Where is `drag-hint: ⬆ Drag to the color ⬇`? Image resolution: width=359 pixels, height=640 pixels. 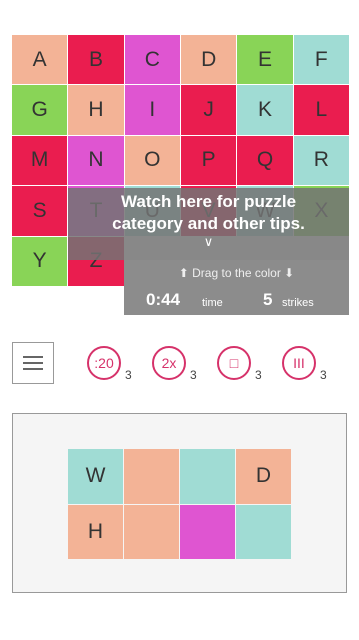 drag-hint: ⬆ Drag to the color ⬇ is located at coordinates (236, 273).